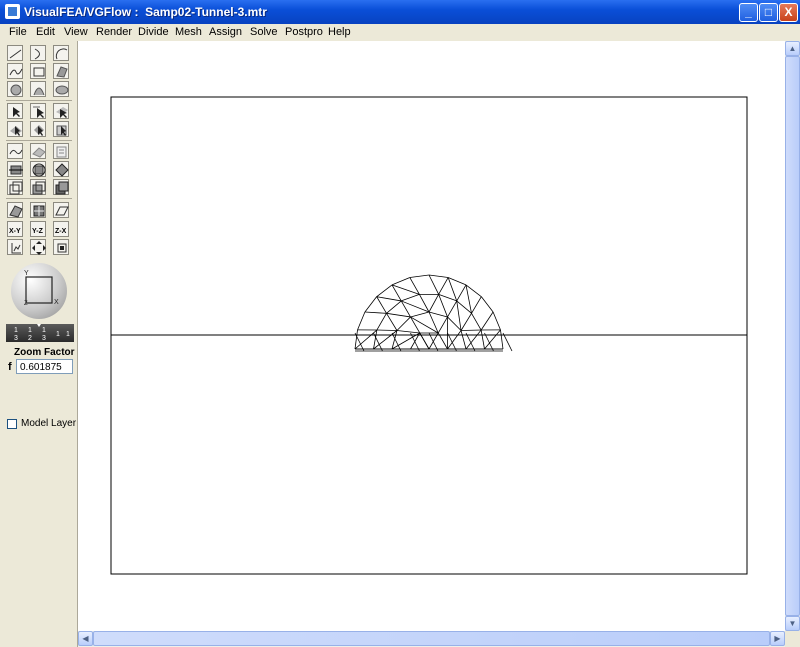 The width and height of the screenshot is (800, 647). Describe the element at coordinates (61, 71) in the screenshot. I see `surface-tool-icon` at that location.